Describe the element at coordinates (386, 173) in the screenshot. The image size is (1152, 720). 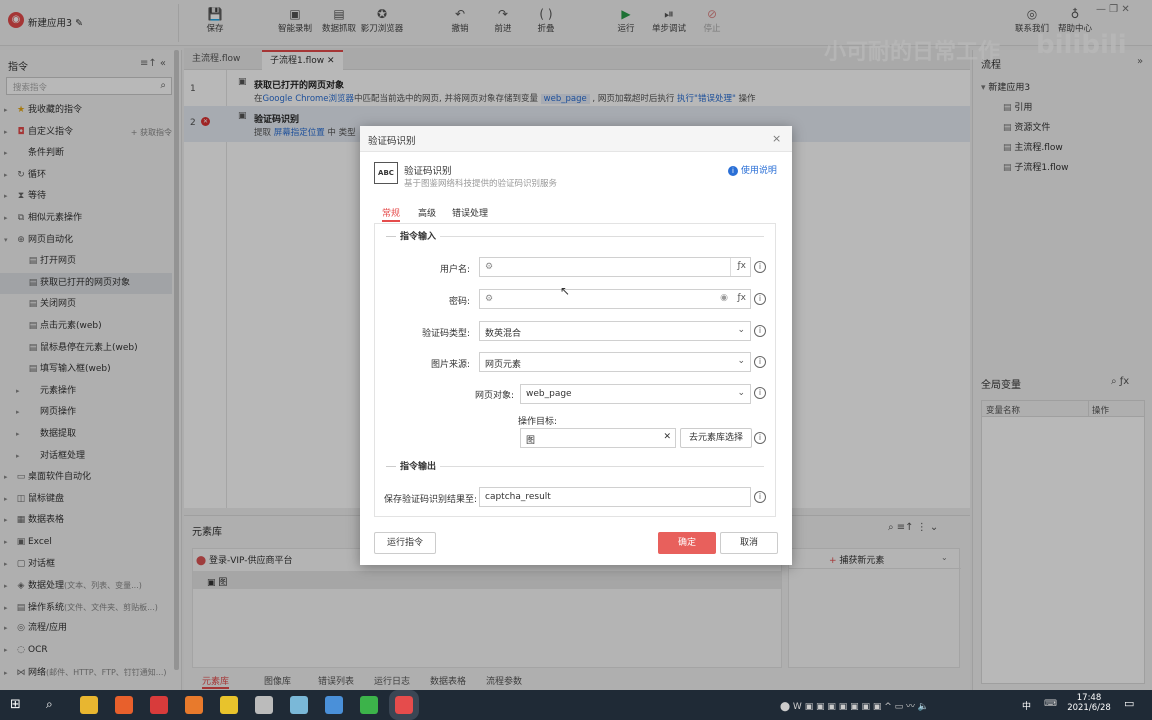
I see `captcha-icon: ABC` at that location.